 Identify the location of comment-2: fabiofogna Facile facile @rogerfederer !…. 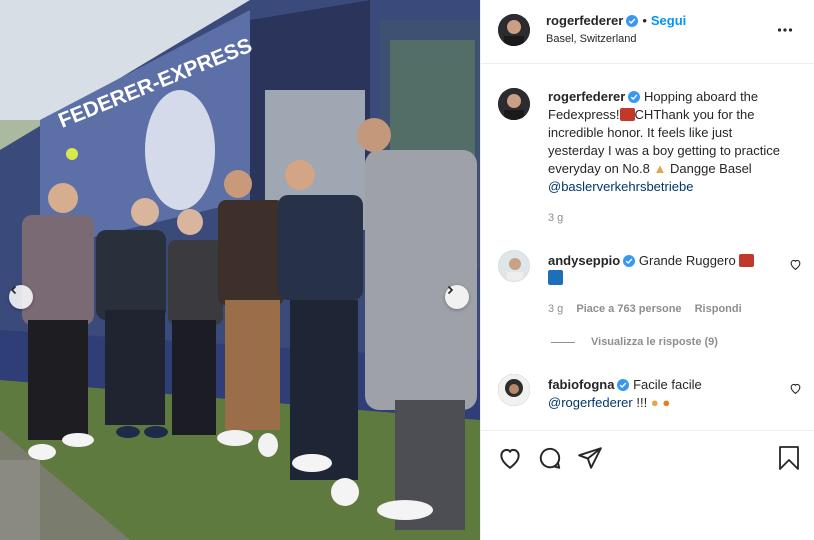
(668, 394).